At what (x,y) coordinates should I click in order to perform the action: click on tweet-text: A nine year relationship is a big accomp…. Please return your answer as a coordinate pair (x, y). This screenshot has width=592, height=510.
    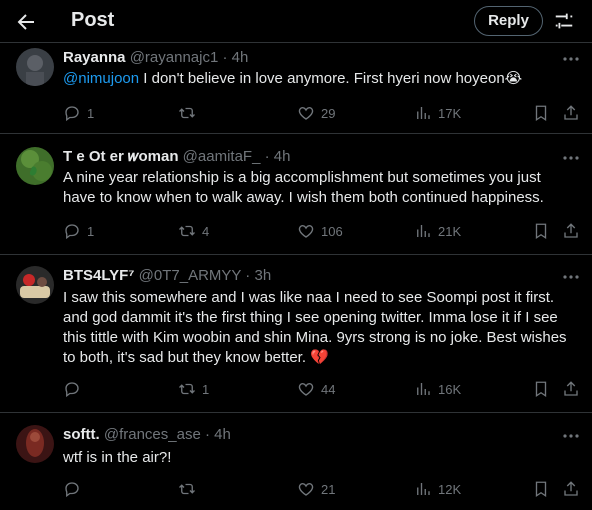
    Looking at the image, I should click on (303, 187).